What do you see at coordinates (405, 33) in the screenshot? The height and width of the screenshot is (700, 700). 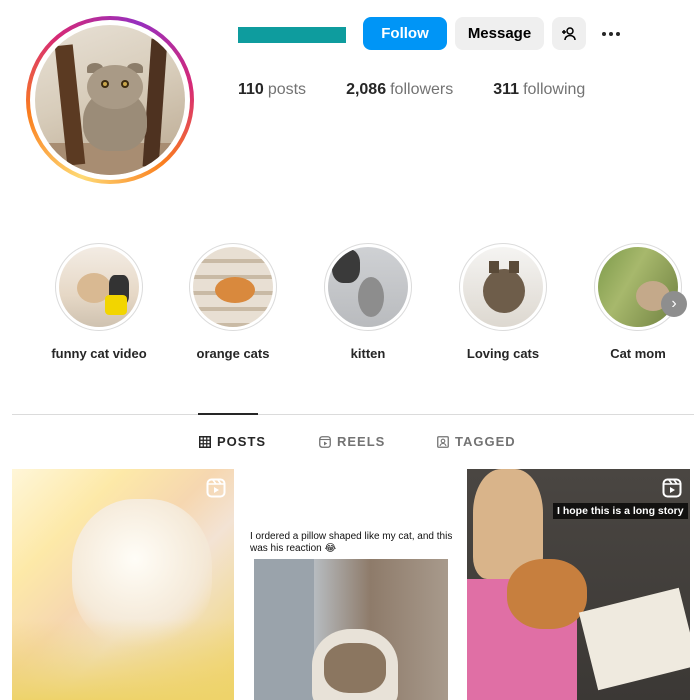 I see `follow-button: Follow` at bounding box center [405, 33].